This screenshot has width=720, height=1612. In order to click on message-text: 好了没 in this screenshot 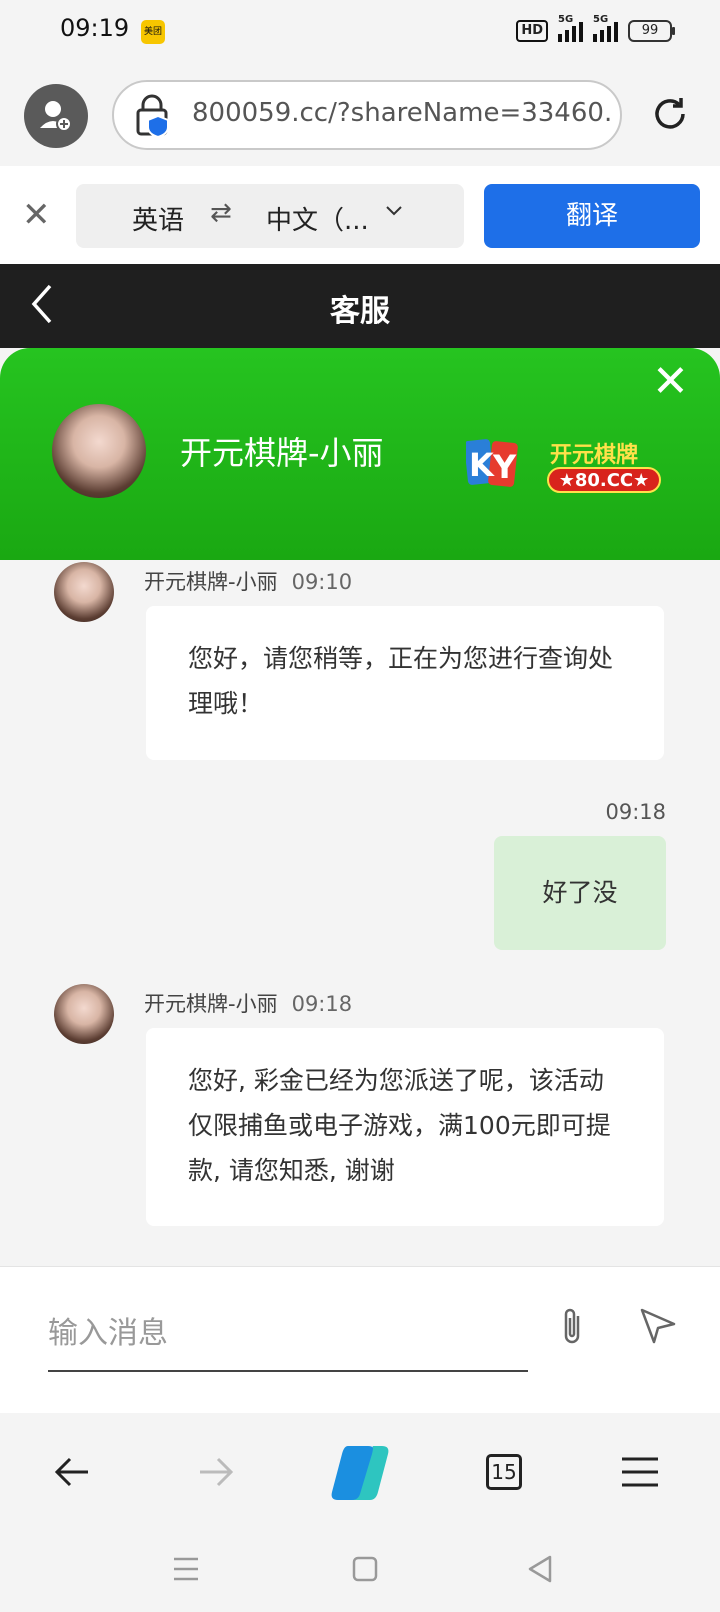, I will do `click(580, 892)`.